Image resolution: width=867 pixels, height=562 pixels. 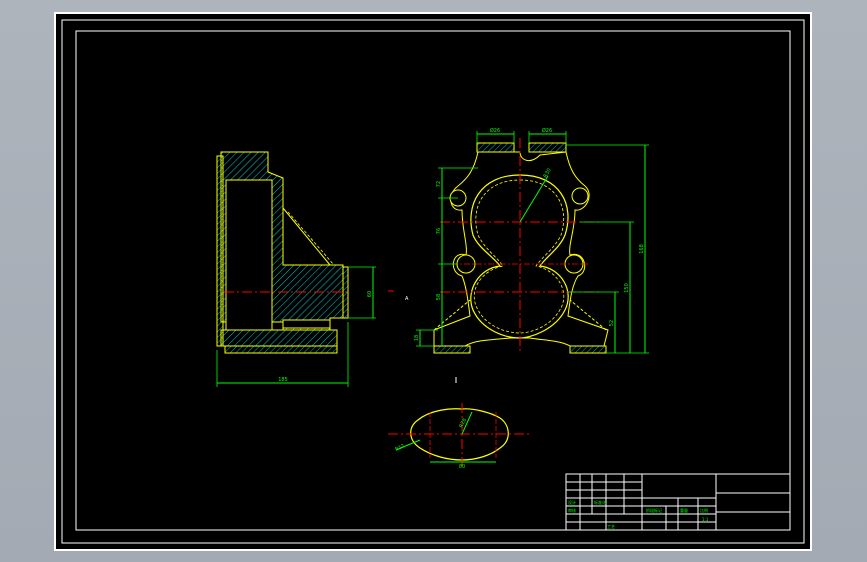 What do you see at coordinates (439, 231) in the screenshot?
I see `left-dim-1: 76` at bounding box center [439, 231].